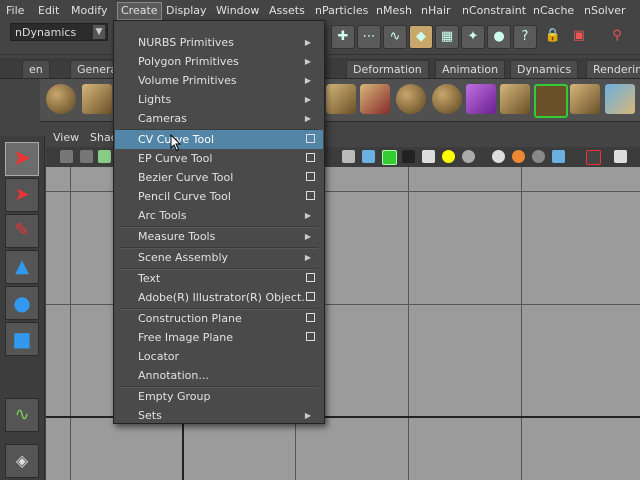 The width and height of the screenshot is (640, 480). Describe the element at coordinates (99, 32) in the screenshot. I see `chevron-down-icon: ▼` at that location.